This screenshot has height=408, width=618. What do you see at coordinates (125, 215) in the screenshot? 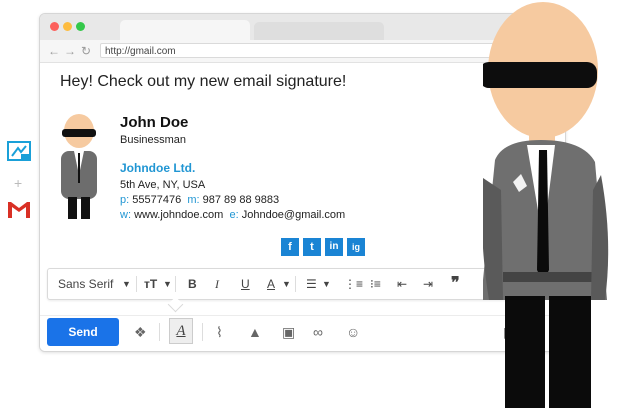
I see `website-label: w:` at bounding box center [125, 215].